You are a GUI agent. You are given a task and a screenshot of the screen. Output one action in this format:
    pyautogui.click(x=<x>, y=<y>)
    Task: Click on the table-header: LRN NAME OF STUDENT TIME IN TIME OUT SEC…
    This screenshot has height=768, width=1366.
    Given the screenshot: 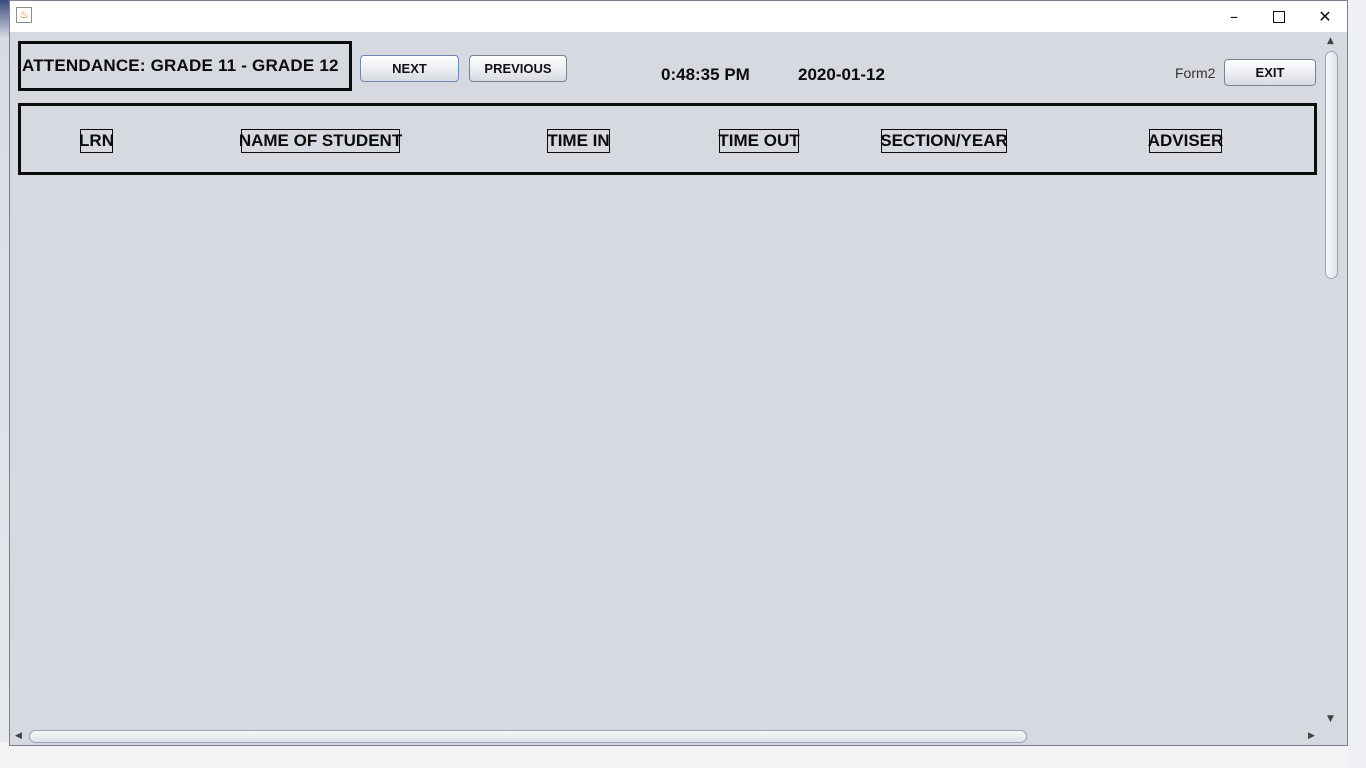 What is the action you would take?
    pyautogui.click(x=667, y=139)
    